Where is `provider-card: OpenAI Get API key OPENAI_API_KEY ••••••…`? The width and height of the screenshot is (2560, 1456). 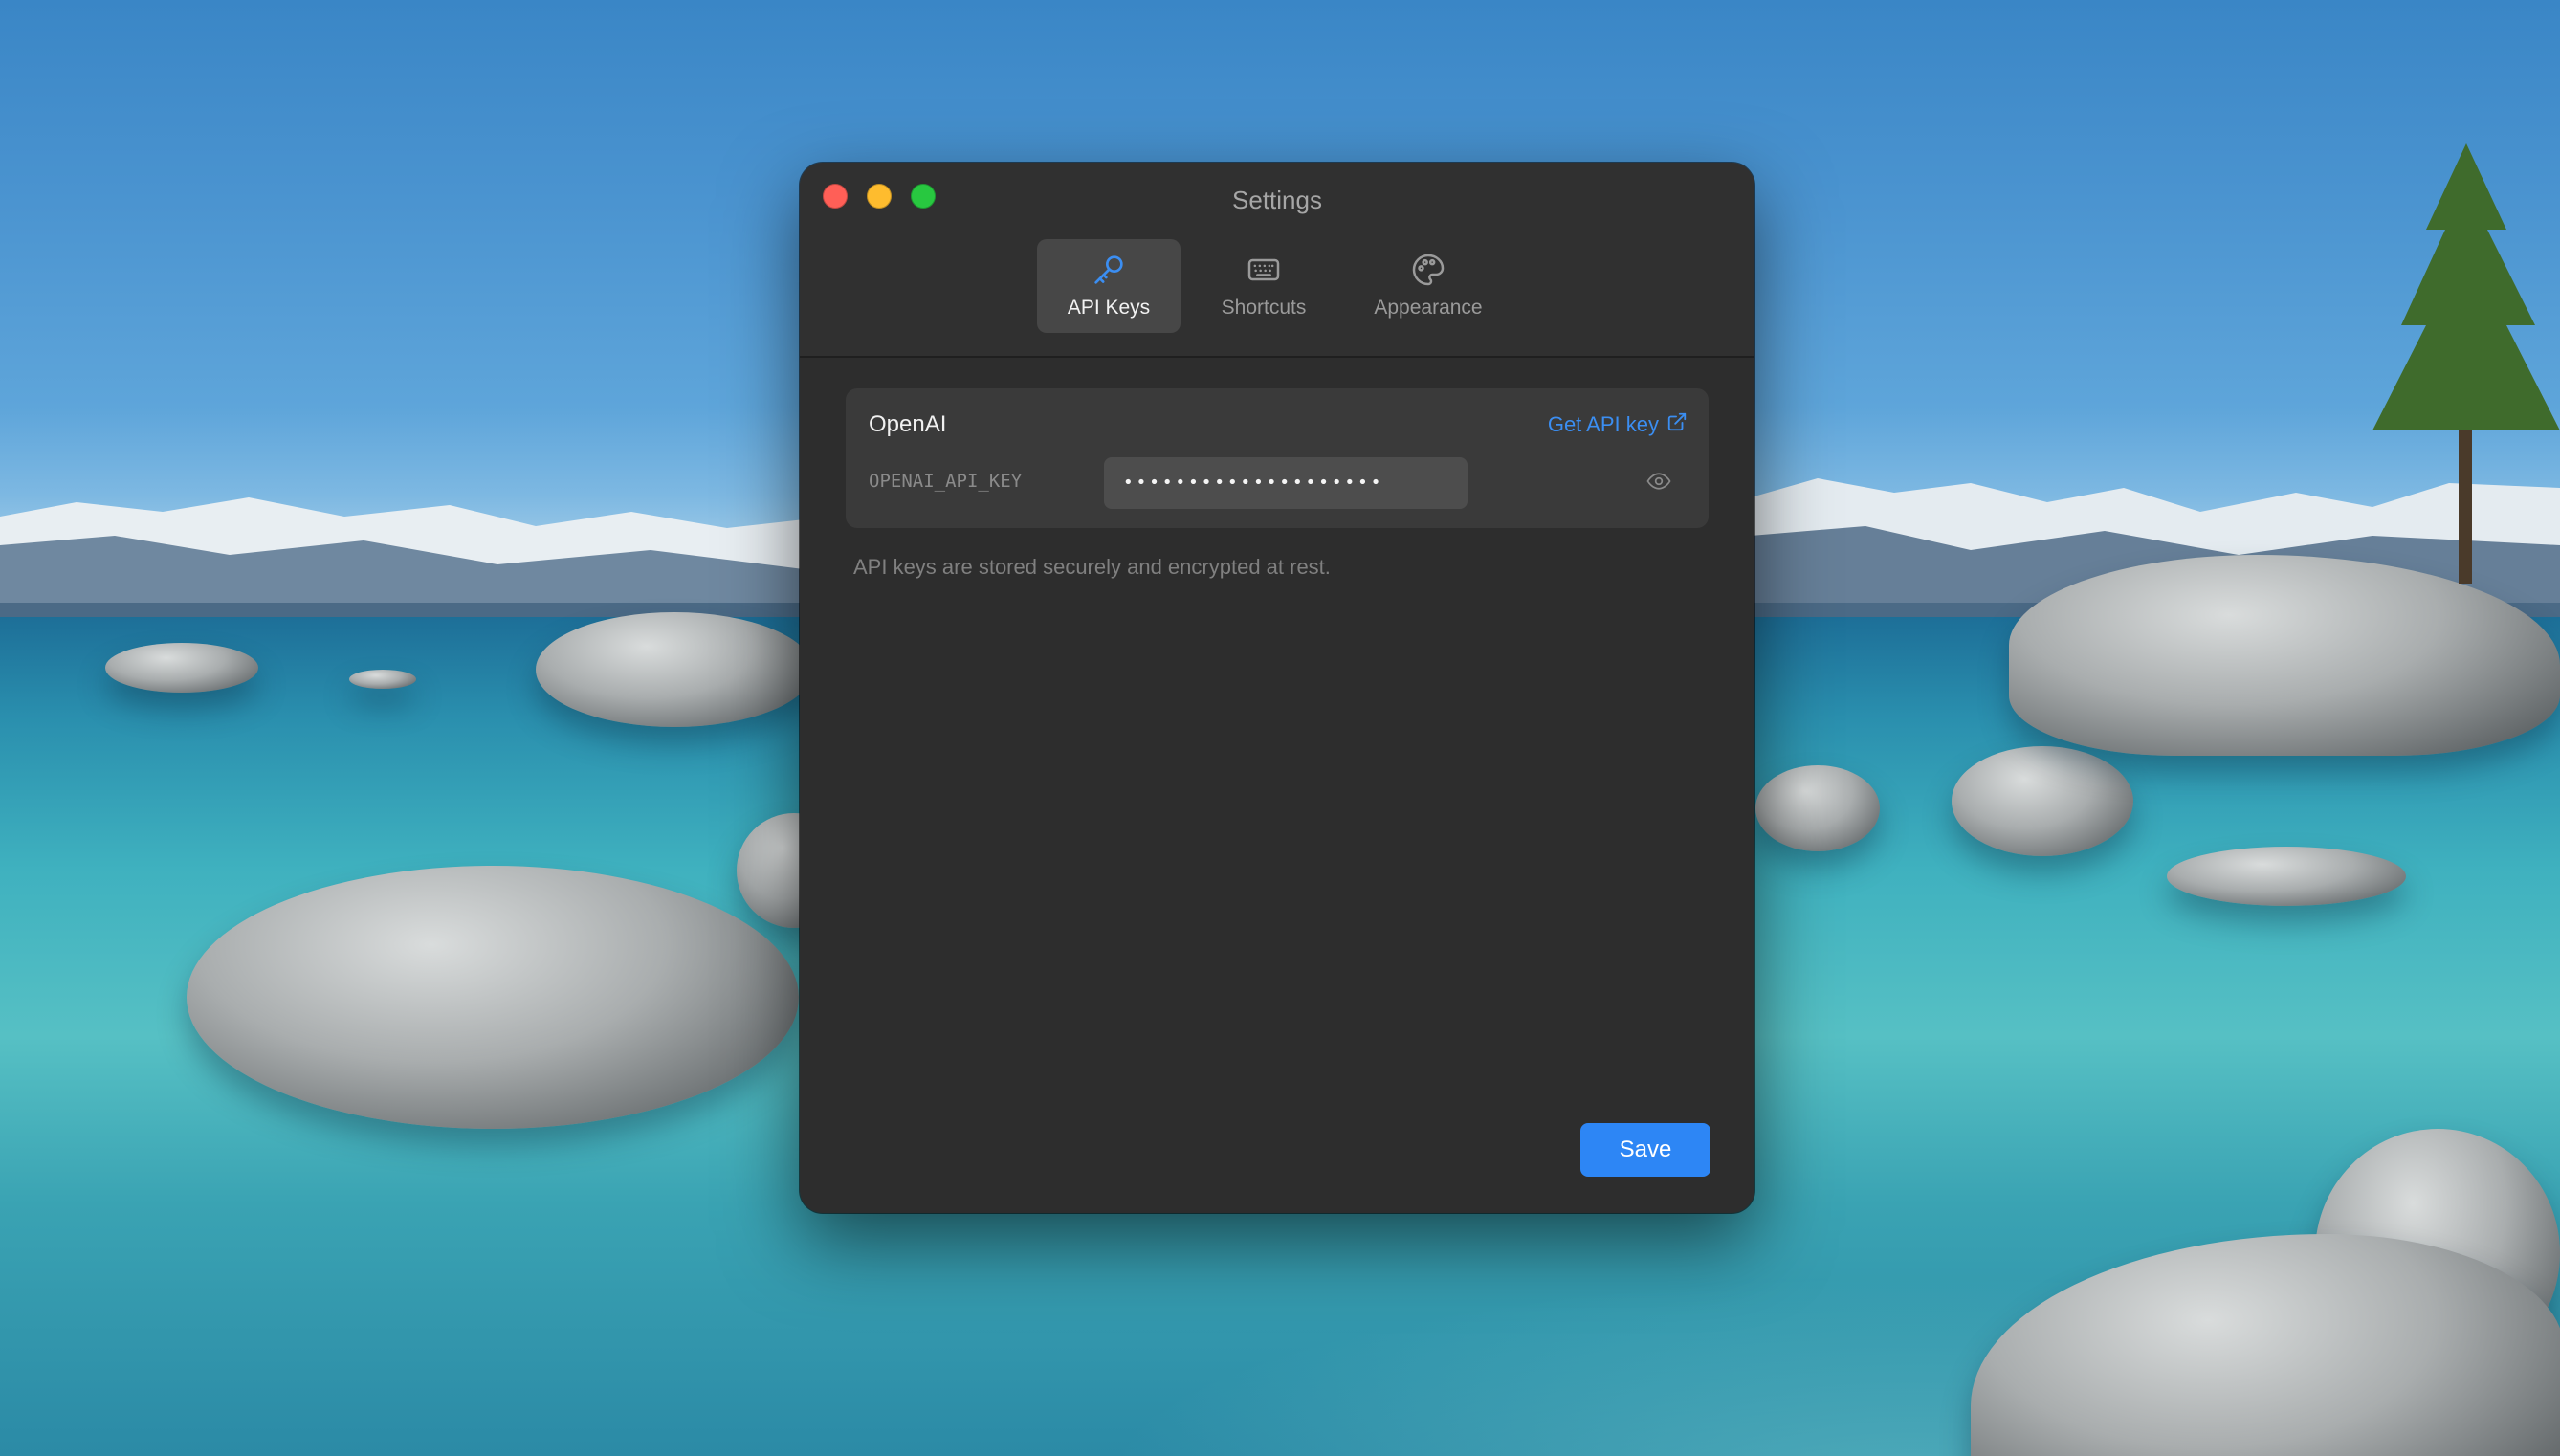 provider-card: OpenAI Get API key OPENAI_API_KEY ••••••… is located at coordinates (1277, 458).